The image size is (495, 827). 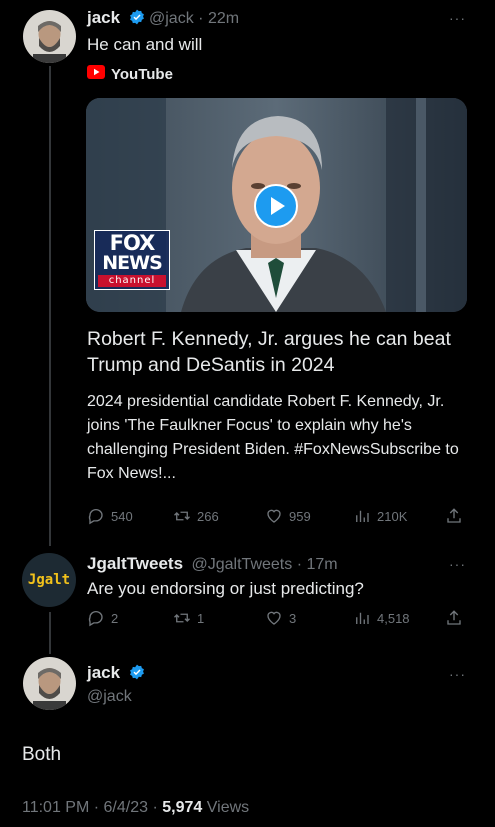 I want to click on views-count: 210K, so click(x=392, y=516).